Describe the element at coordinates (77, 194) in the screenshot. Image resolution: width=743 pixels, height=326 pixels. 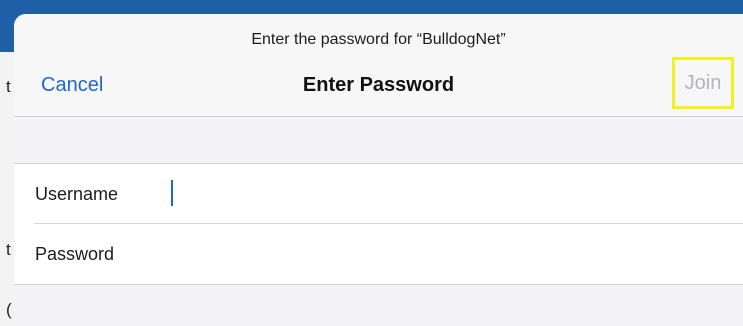
I see `username-label: Username` at that location.